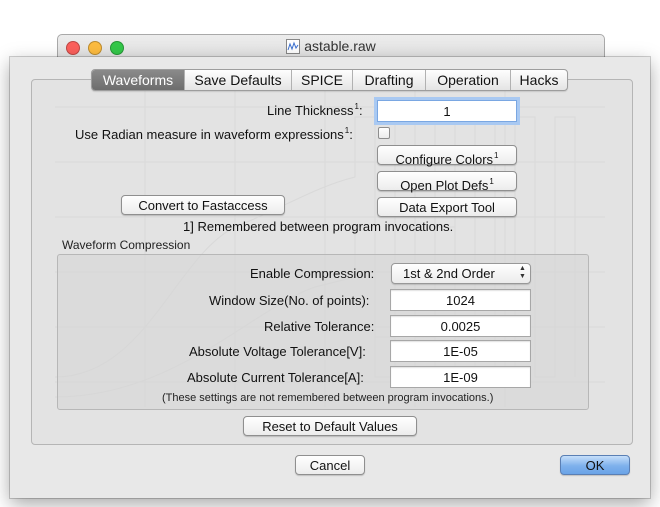  I want to click on line-thickness-label-text: Line Thickness, so click(310, 110).